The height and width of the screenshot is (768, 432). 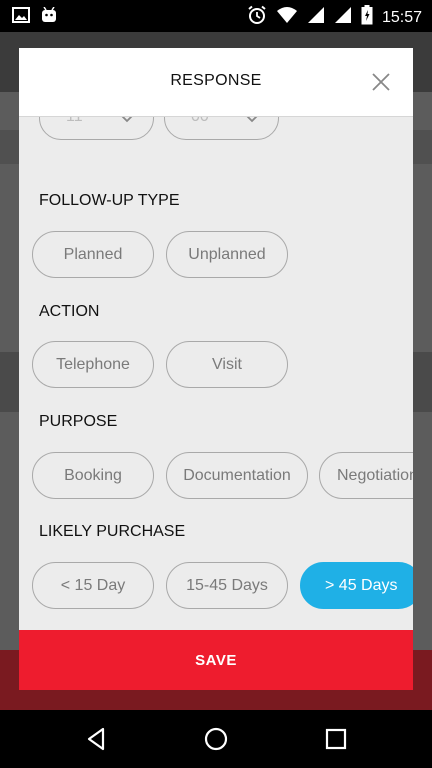 I want to click on dialog-title: RESPONSE, so click(x=216, y=80).